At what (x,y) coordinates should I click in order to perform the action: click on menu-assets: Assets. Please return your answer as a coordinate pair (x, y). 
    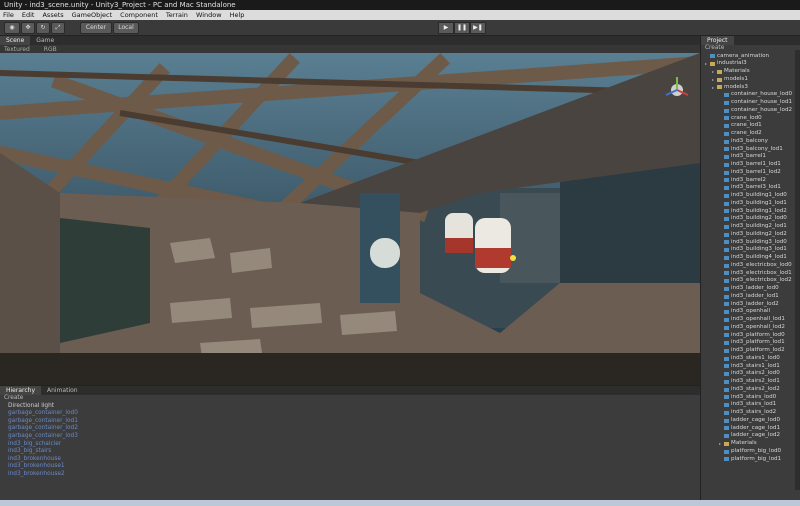
    Looking at the image, I should click on (52, 15).